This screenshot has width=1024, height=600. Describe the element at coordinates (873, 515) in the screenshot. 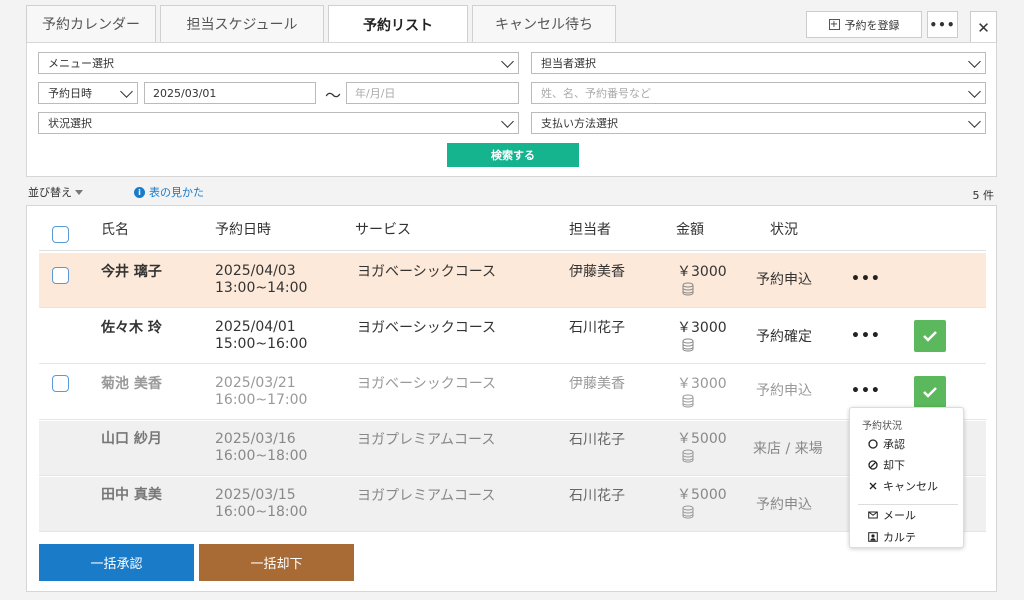

I see `mail-icon` at that location.